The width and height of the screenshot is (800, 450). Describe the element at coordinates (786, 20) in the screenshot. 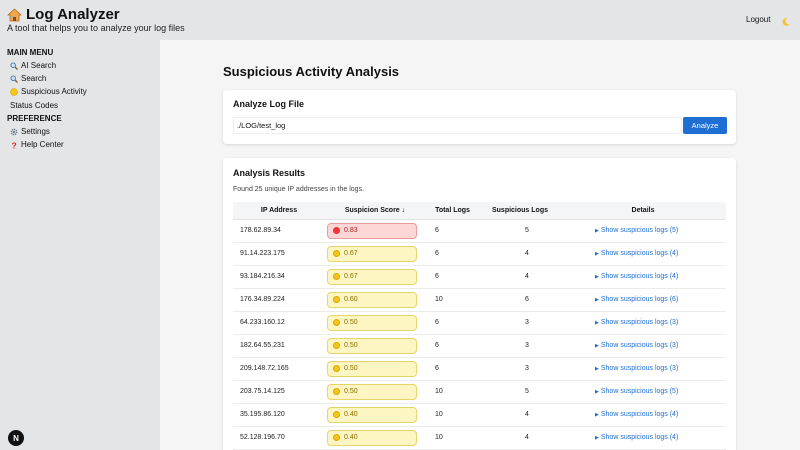

I see `moon-icon` at that location.